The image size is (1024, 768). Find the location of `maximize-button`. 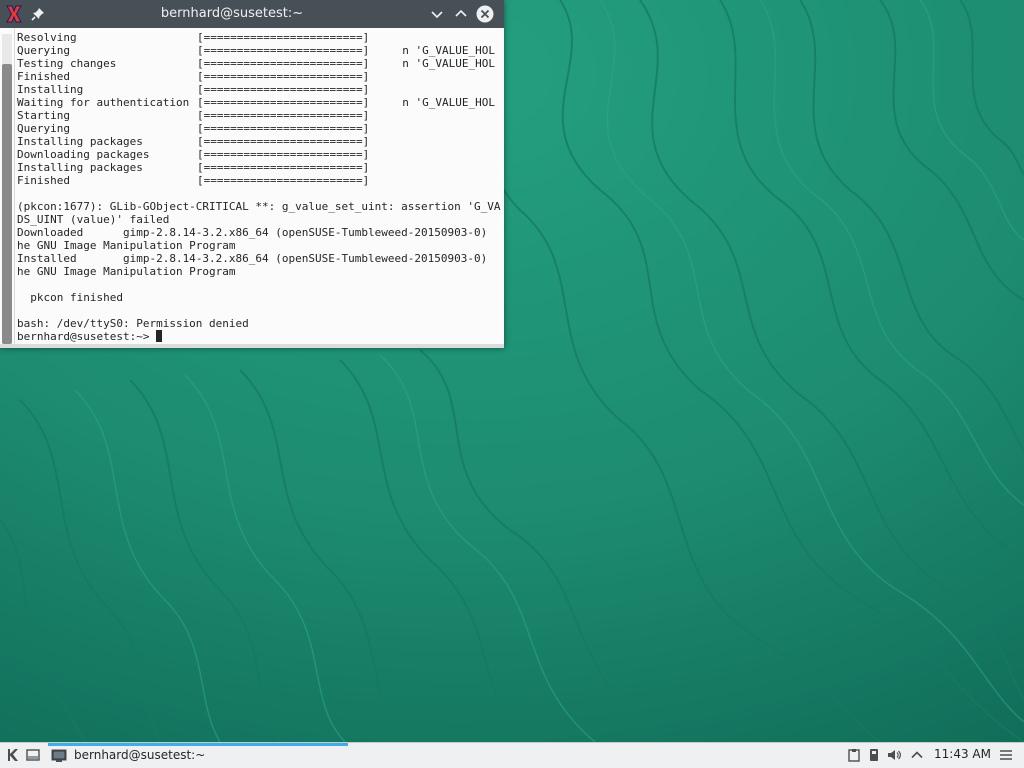

maximize-button is located at coordinates (461, 14).